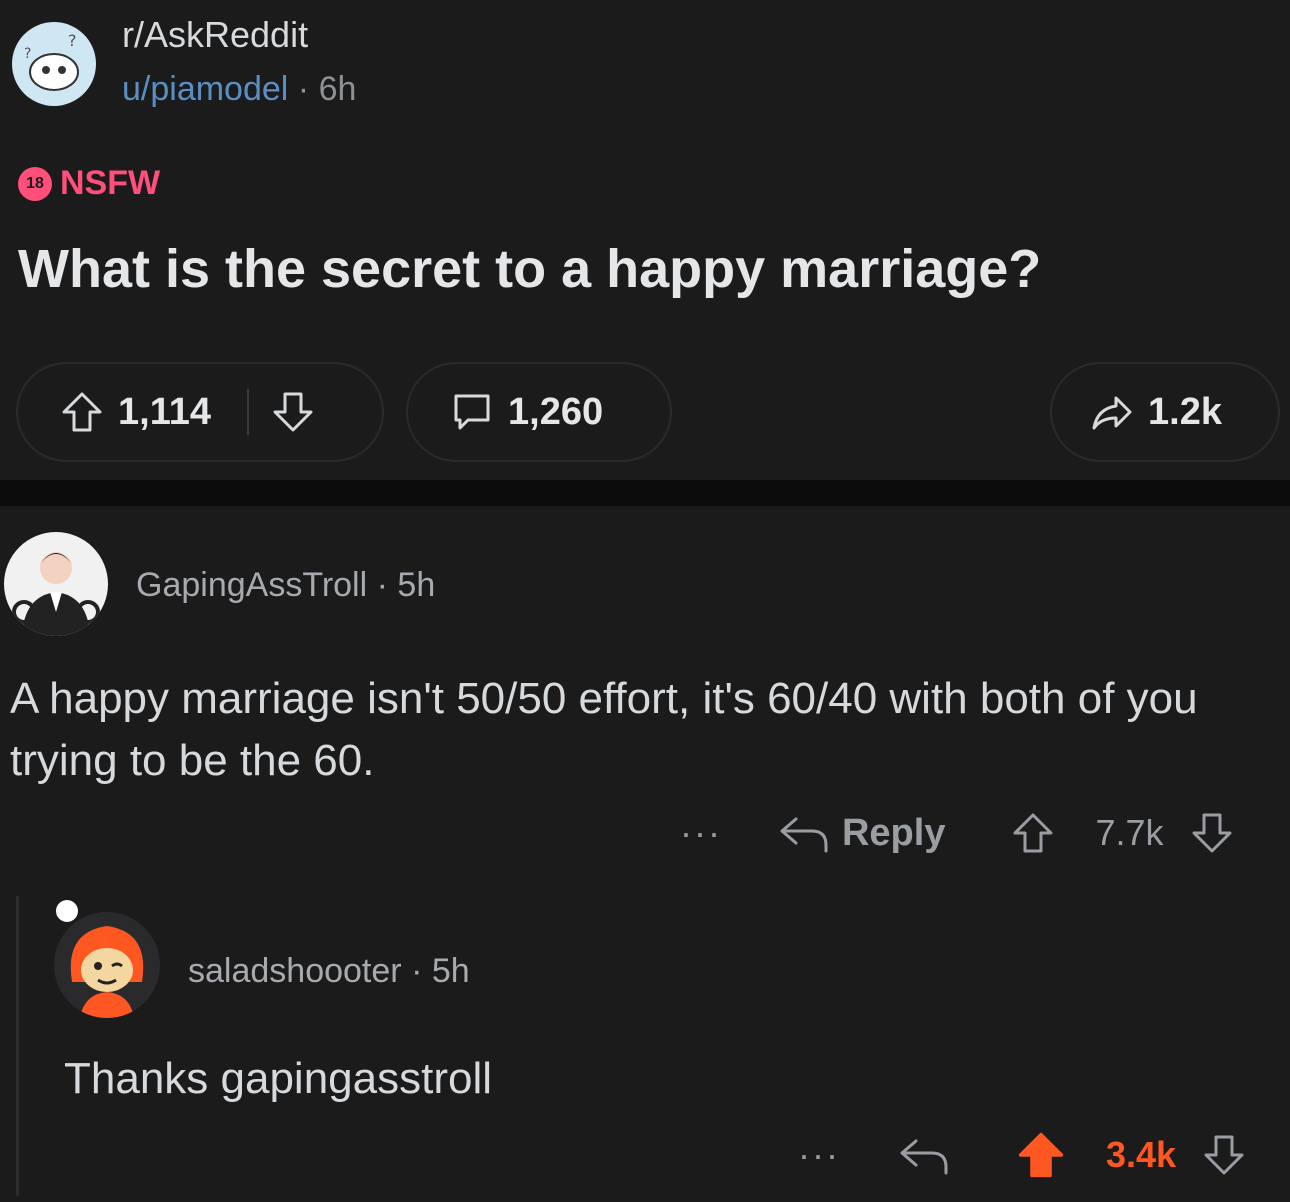  Describe the element at coordinates (278, 1078) in the screenshot. I see `comment-body: Thanks gapingasstroll` at that location.